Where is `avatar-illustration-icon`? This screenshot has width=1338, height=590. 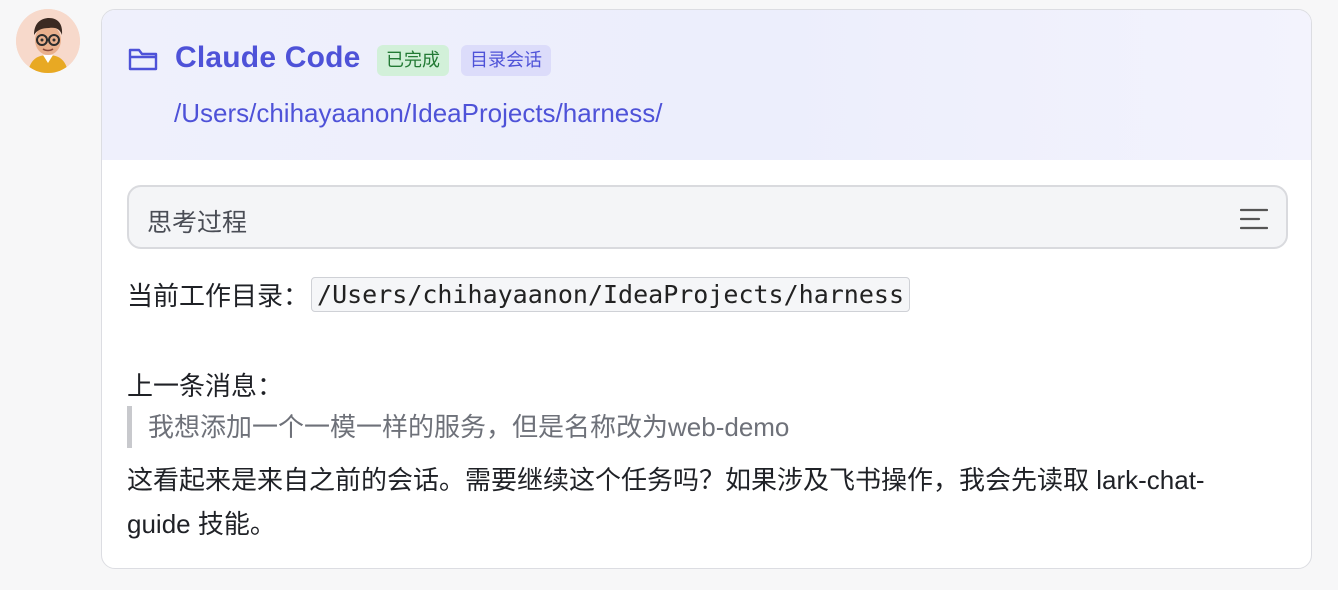
avatar-illustration-icon is located at coordinates (48, 41).